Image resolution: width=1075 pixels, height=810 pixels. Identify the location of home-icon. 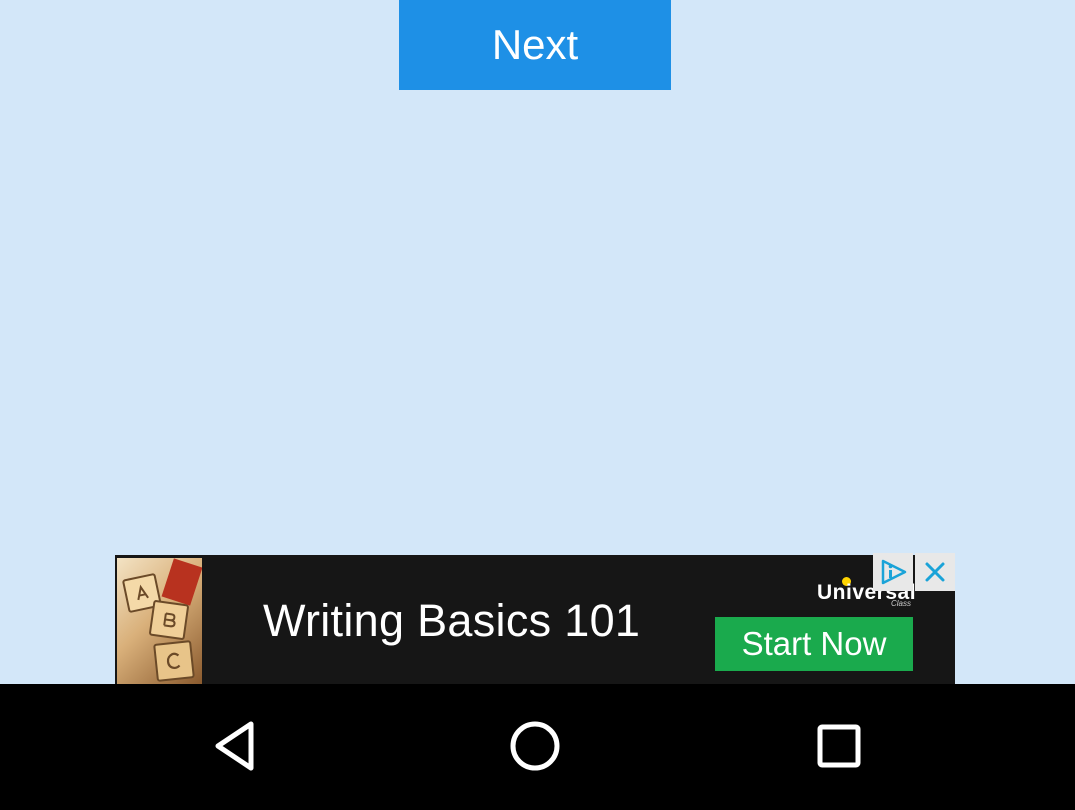
(535, 746).